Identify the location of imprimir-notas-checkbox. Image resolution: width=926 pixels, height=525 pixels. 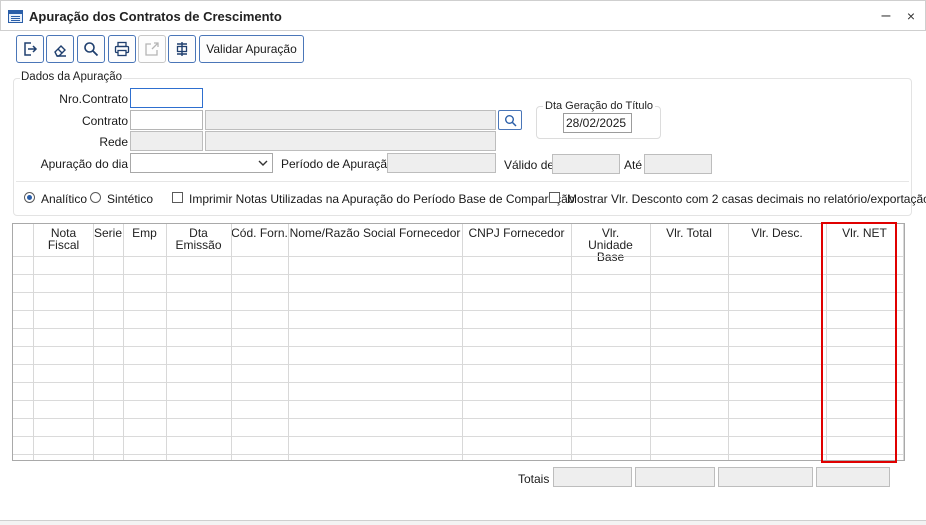
(177, 197).